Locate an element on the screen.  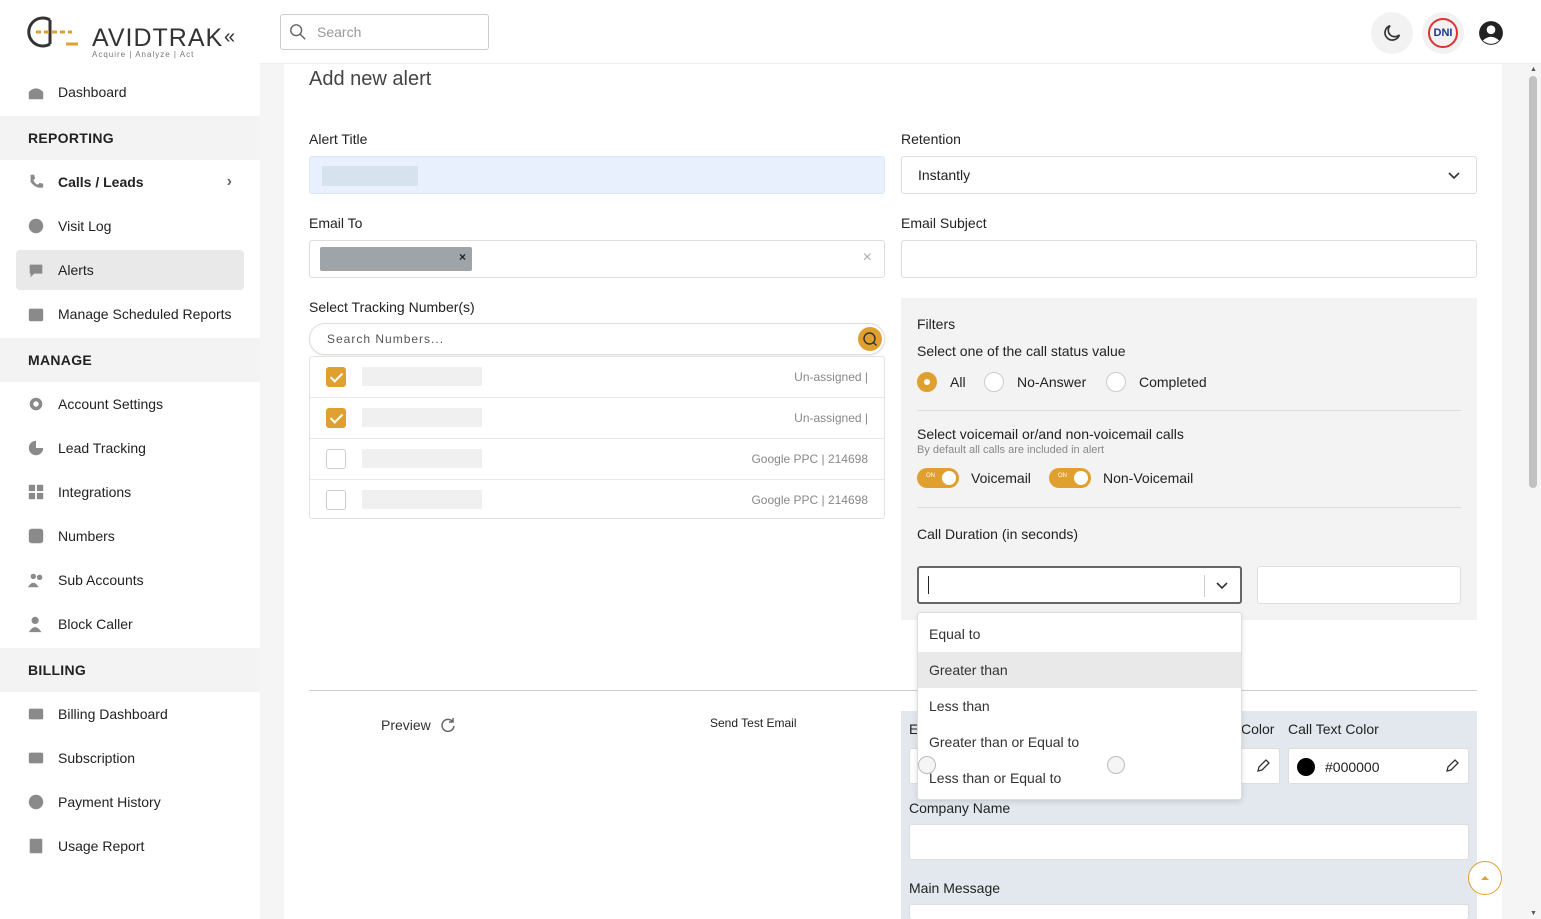
sidebar-item-label: Usage Report is located at coordinates (101, 846).